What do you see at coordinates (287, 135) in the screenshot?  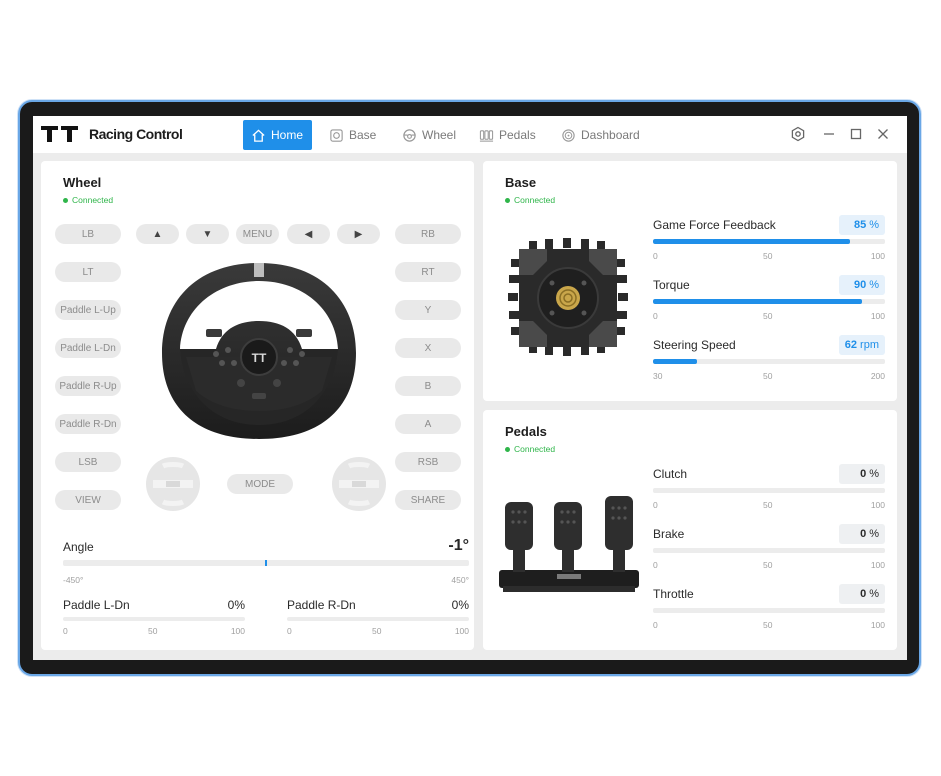 I see `tab-home-label: Home` at bounding box center [287, 135].